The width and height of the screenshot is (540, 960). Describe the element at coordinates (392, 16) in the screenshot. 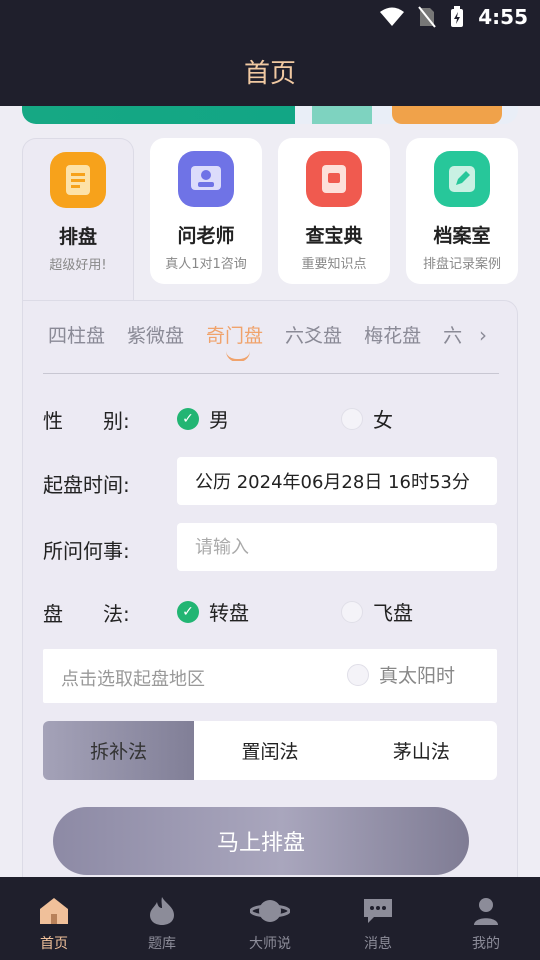

I see `wifi-icon` at that location.